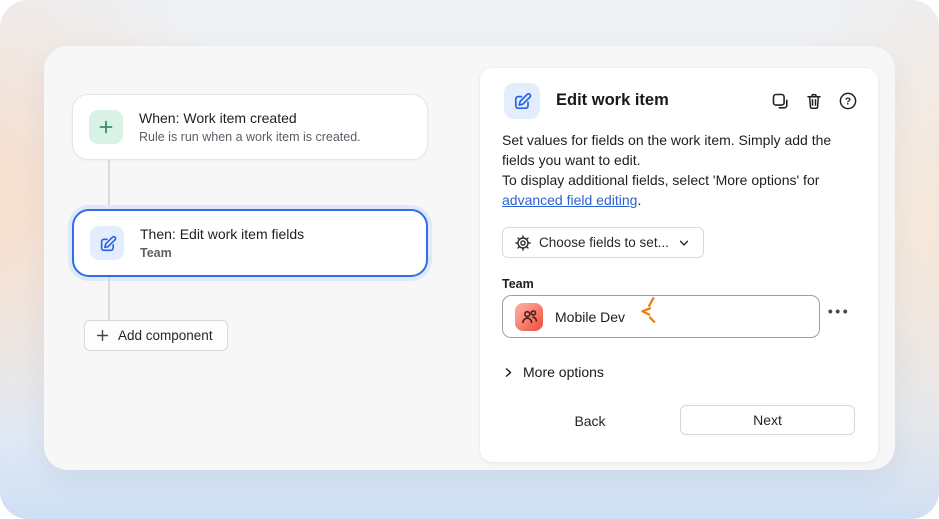 Image resolution: width=939 pixels, height=519 pixels. What do you see at coordinates (222, 243) in the screenshot?
I see `action-card-text: Then: Edit work item fields Team` at bounding box center [222, 243].